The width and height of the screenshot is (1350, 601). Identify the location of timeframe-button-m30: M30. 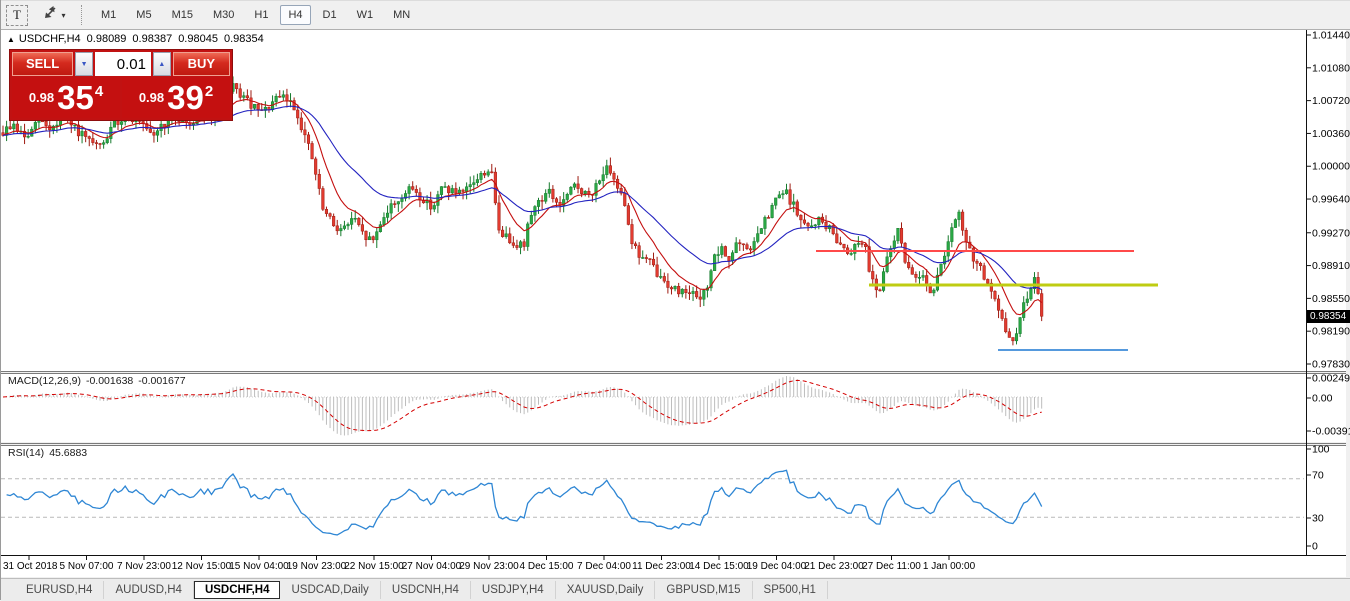
(223, 15).